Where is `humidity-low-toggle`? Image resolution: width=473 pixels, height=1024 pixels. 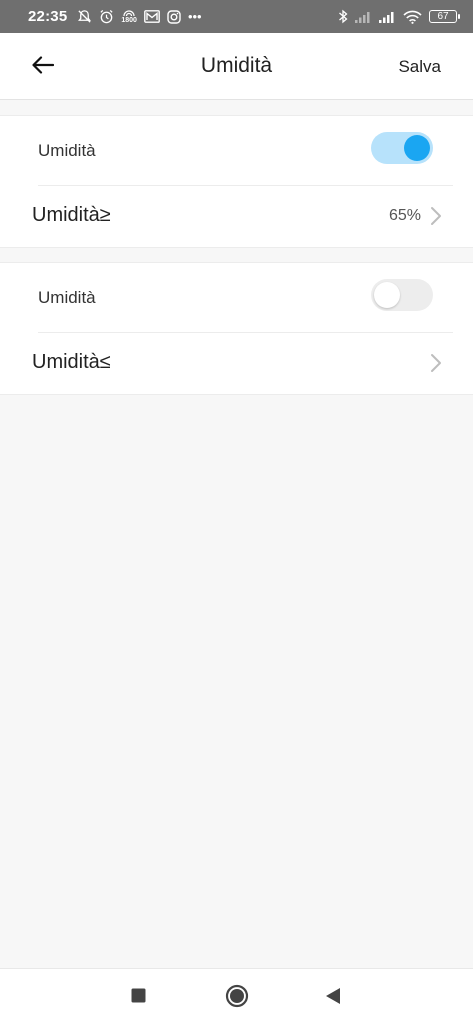 humidity-low-toggle is located at coordinates (402, 295).